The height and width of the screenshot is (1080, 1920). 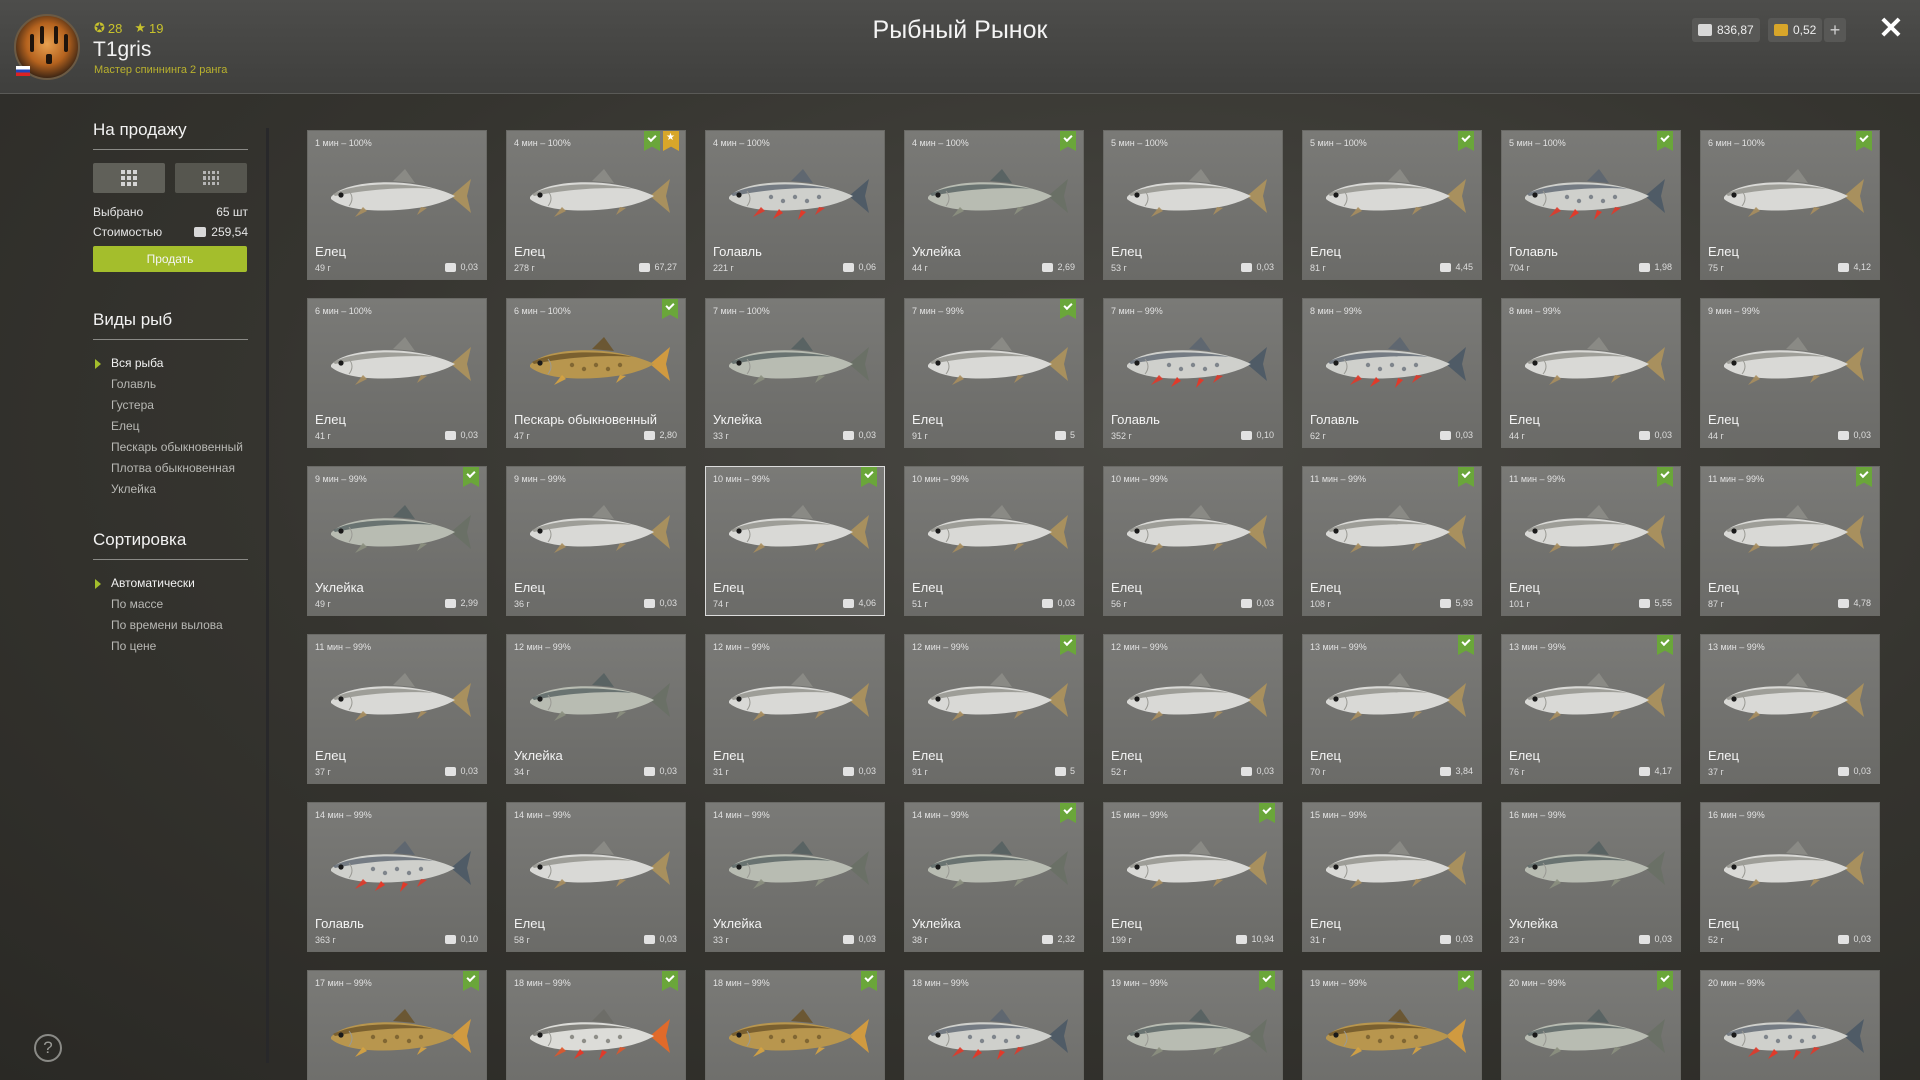 What do you see at coordinates (596, 877) in the screenshot?
I see `fish-card: 14 мин – 99% Елец 58 г 0,03` at bounding box center [596, 877].